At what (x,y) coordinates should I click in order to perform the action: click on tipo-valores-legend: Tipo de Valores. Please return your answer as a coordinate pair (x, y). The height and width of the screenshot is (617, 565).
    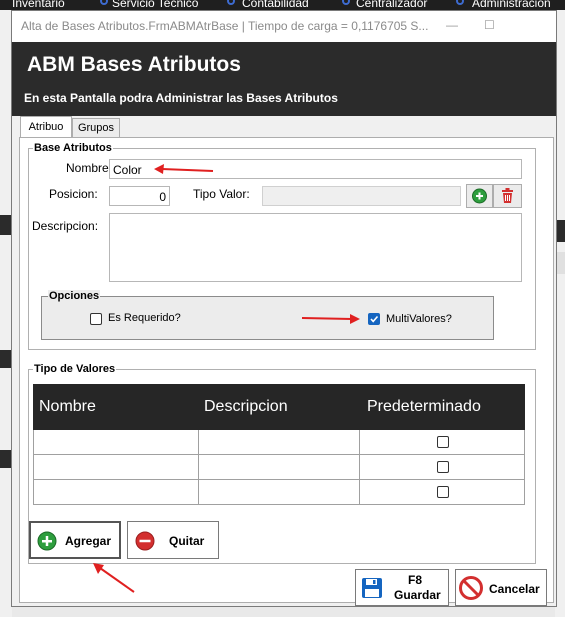
    Looking at the image, I should click on (75, 369).